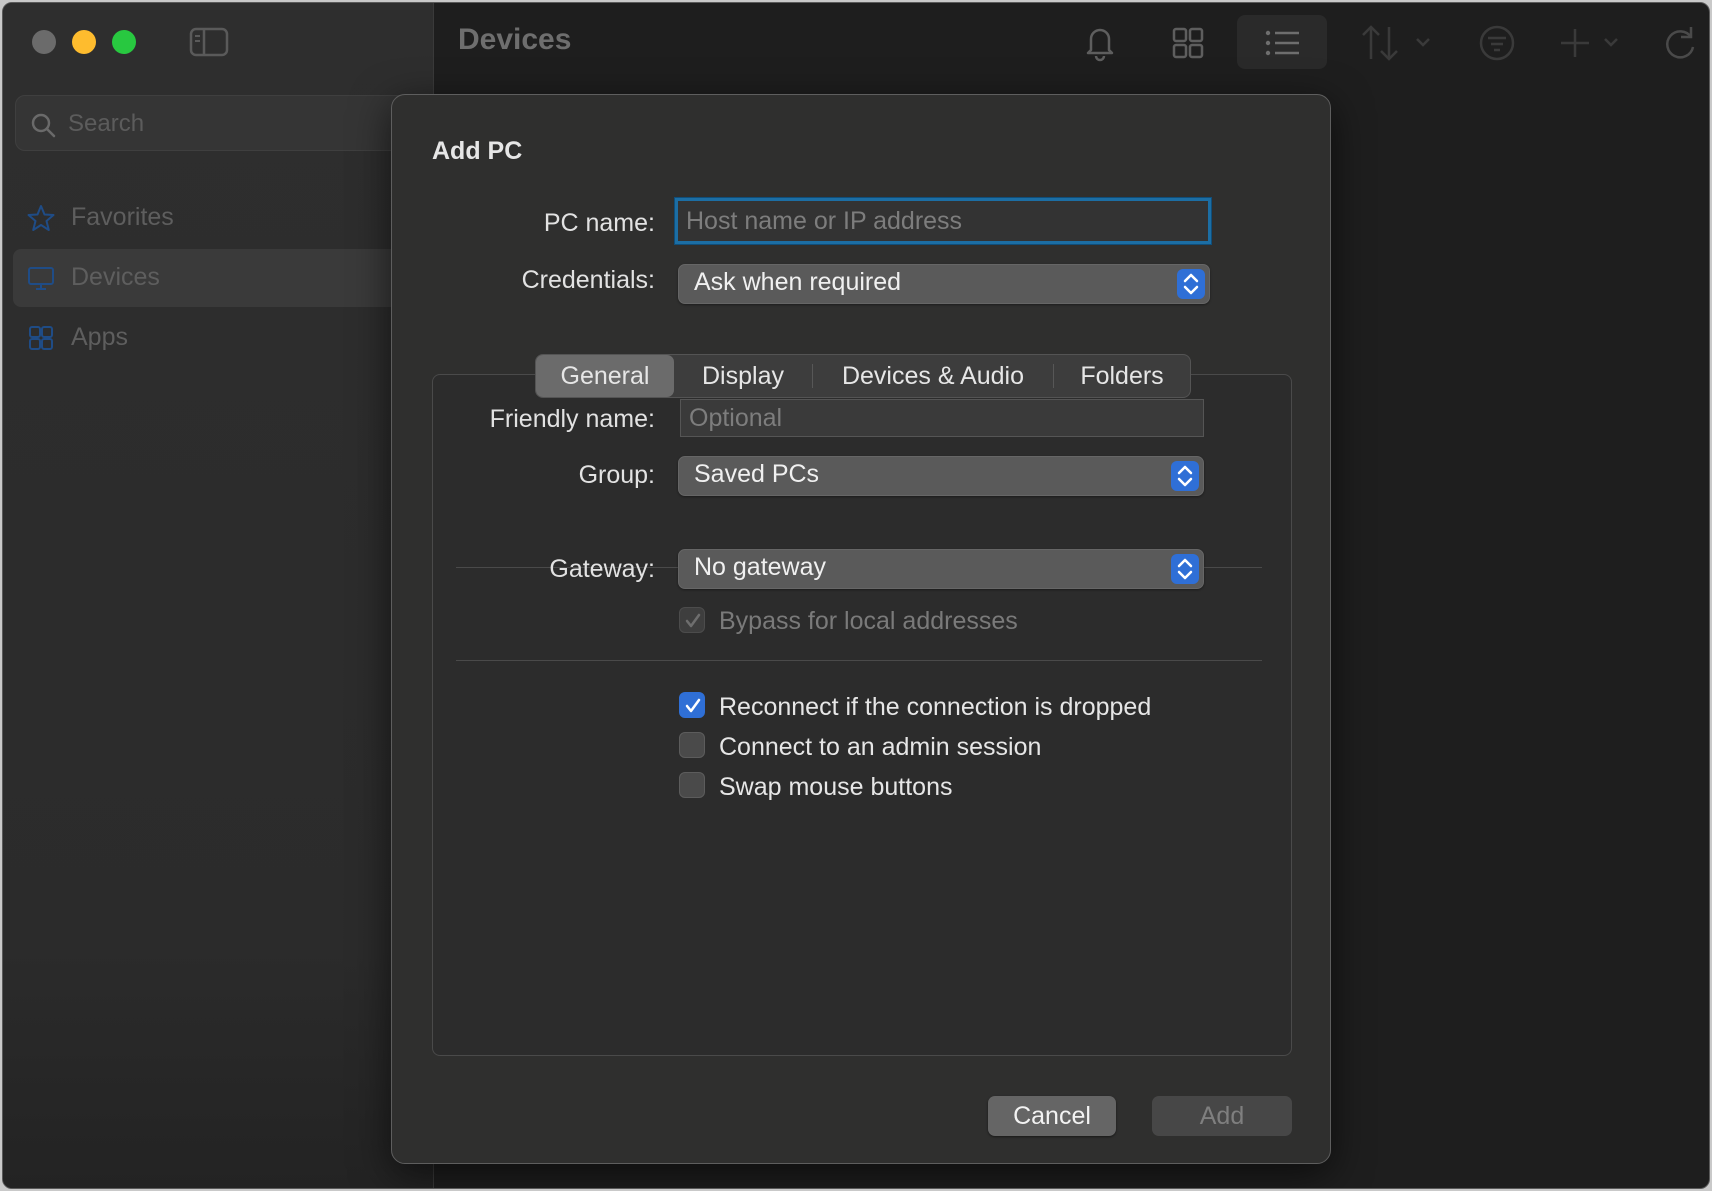 Image resolution: width=1712 pixels, height=1191 pixels. Describe the element at coordinates (41, 278) in the screenshot. I see `monitor-icon` at that location.